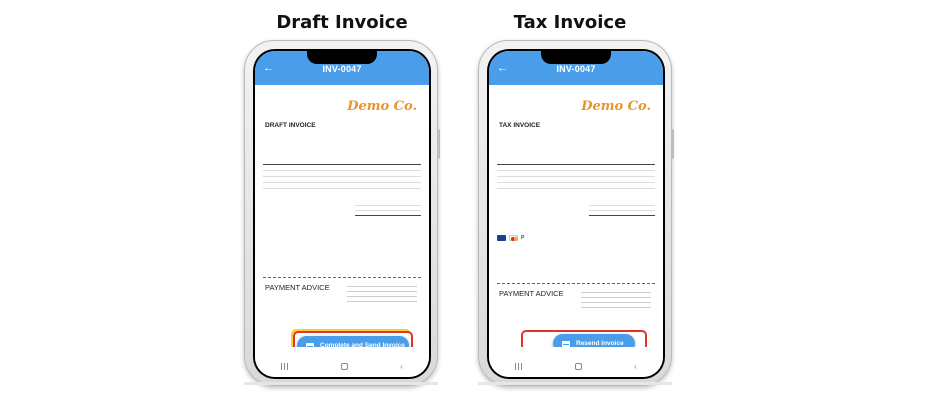 The width and height of the screenshot is (950, 400). I want to click on phone-shadow-right, so click(575, 383).